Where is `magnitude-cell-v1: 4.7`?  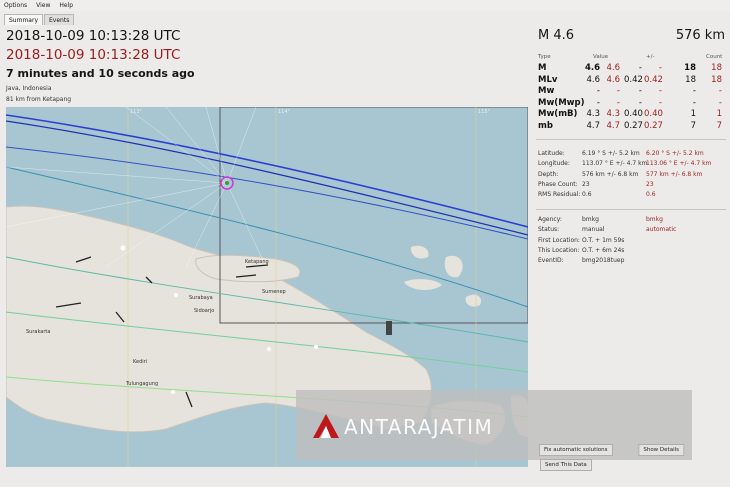
magnitude-cell-v1: 4.7 is located at coordinates (593, 125).